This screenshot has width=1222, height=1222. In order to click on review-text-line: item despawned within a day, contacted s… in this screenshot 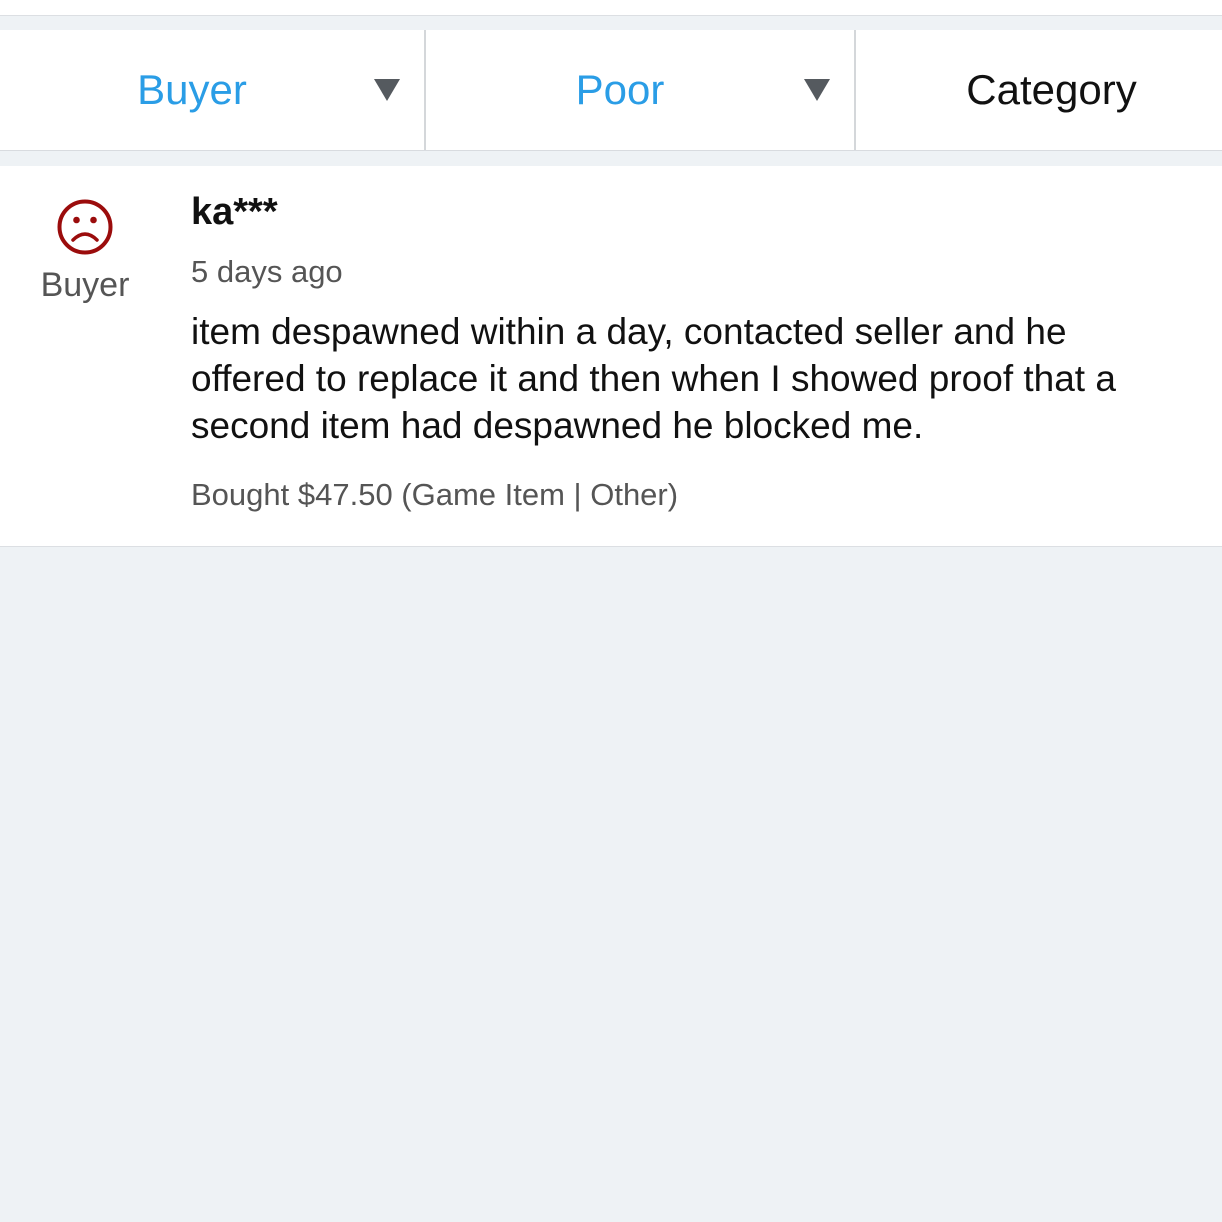, I will do `click(629, 331)`.